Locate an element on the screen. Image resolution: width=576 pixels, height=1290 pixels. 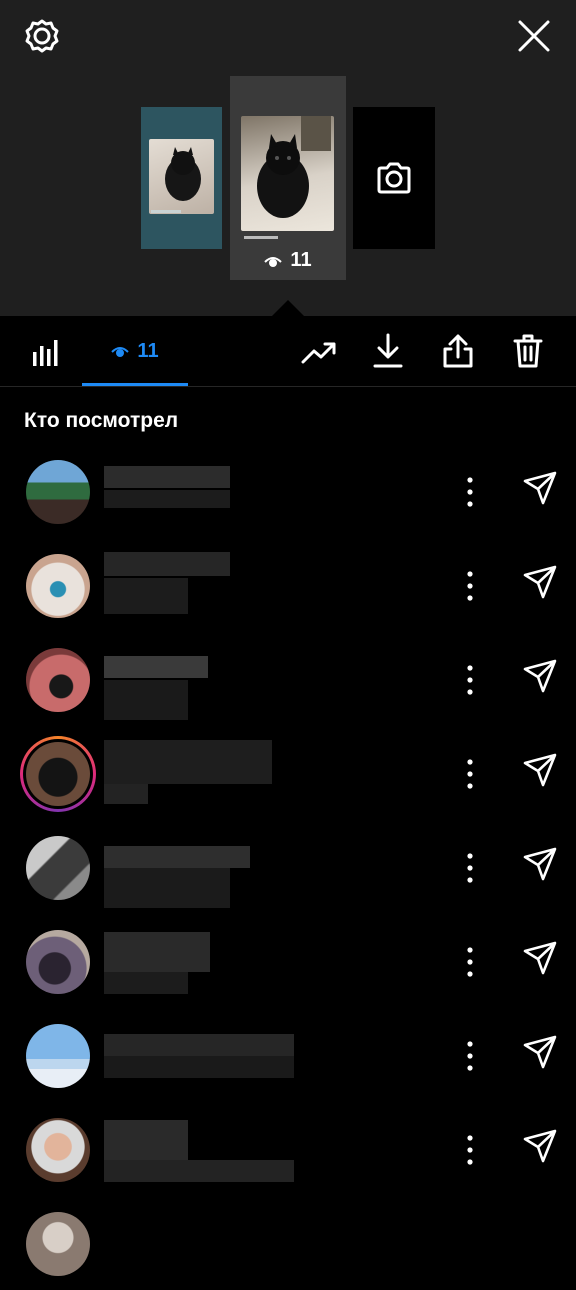
insights-button is located at coordinates (46, 352).